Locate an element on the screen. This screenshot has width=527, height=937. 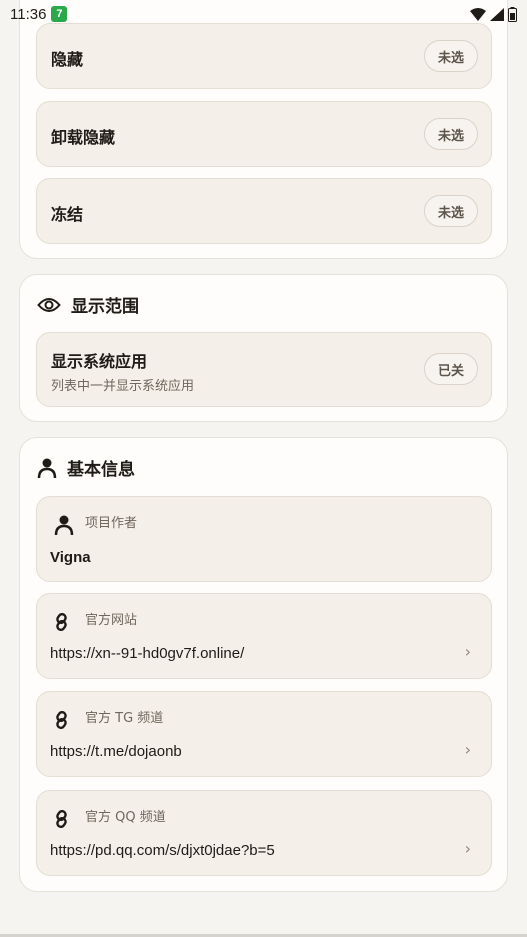
row-title: 显示系统应用 is located at coordinates (99, 361).